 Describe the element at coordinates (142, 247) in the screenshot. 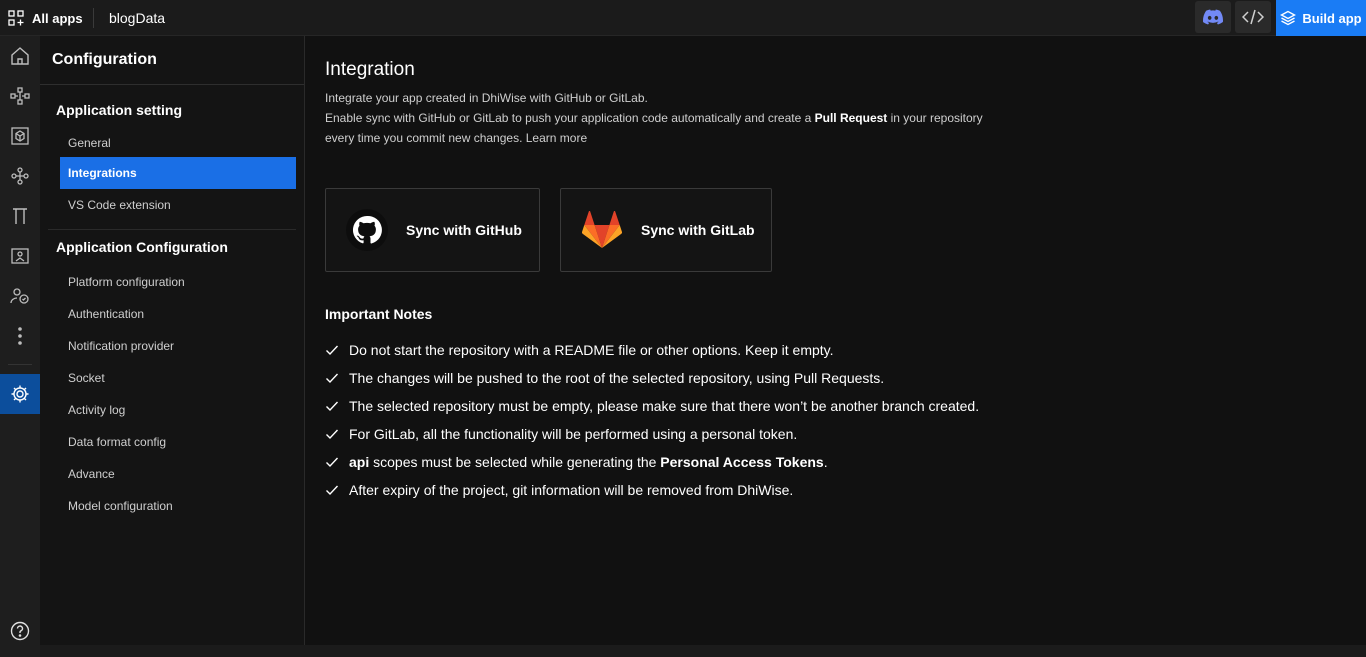

I see `section-title-application-configuration: Application Configuration` at that location.